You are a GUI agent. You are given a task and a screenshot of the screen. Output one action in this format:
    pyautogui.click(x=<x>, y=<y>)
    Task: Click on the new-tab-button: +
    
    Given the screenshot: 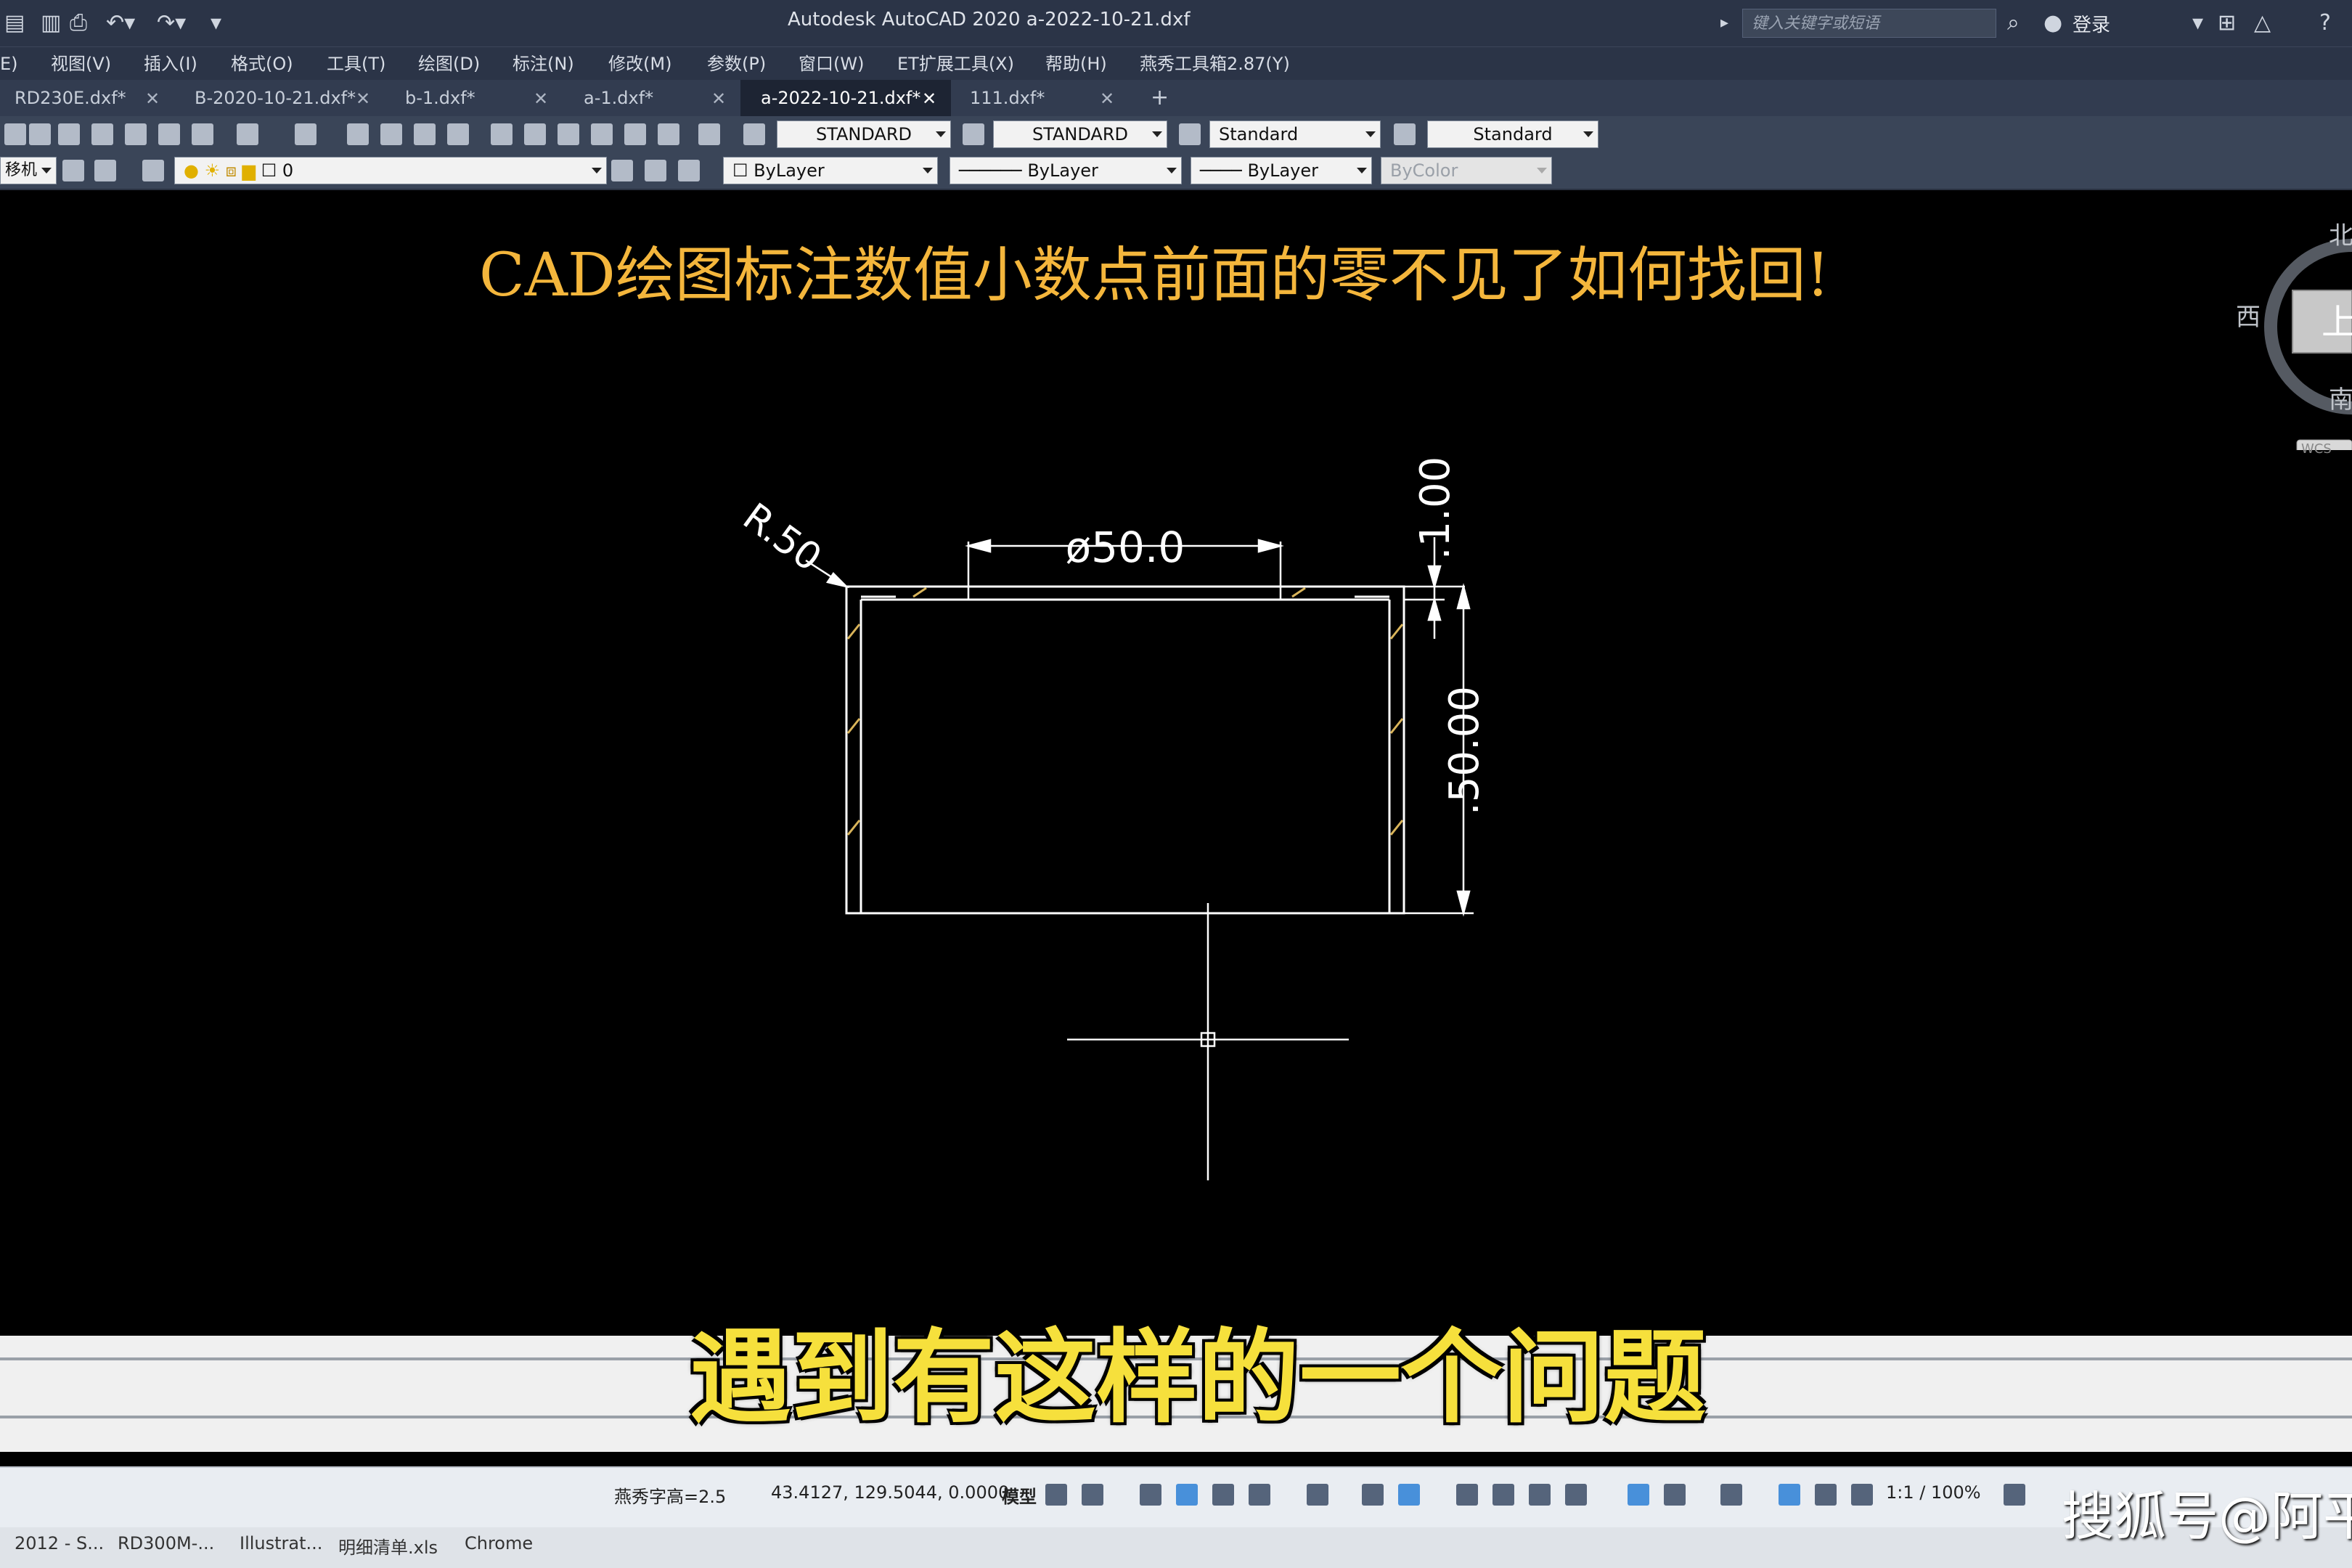 What is the action you would take?
    pyautogui.click(x=1160, y=98)
    